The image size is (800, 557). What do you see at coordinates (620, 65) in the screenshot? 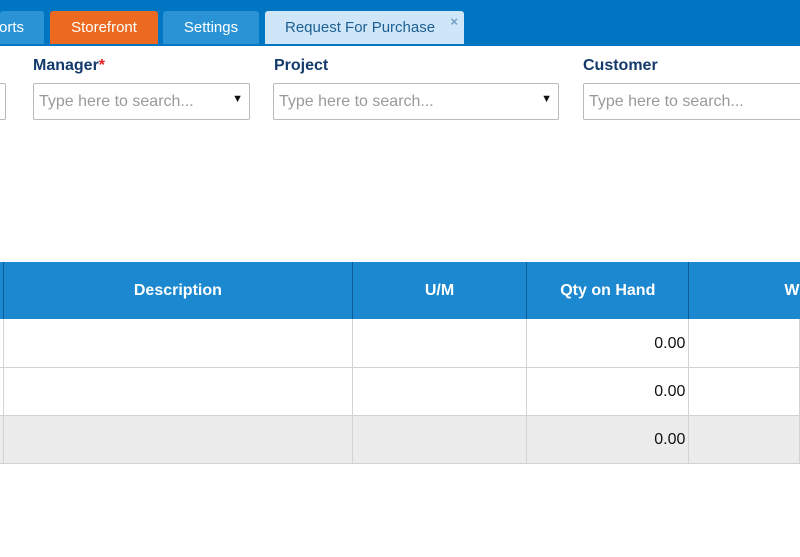
I see `customer-label: Customer` at bounding box center [620, 65].